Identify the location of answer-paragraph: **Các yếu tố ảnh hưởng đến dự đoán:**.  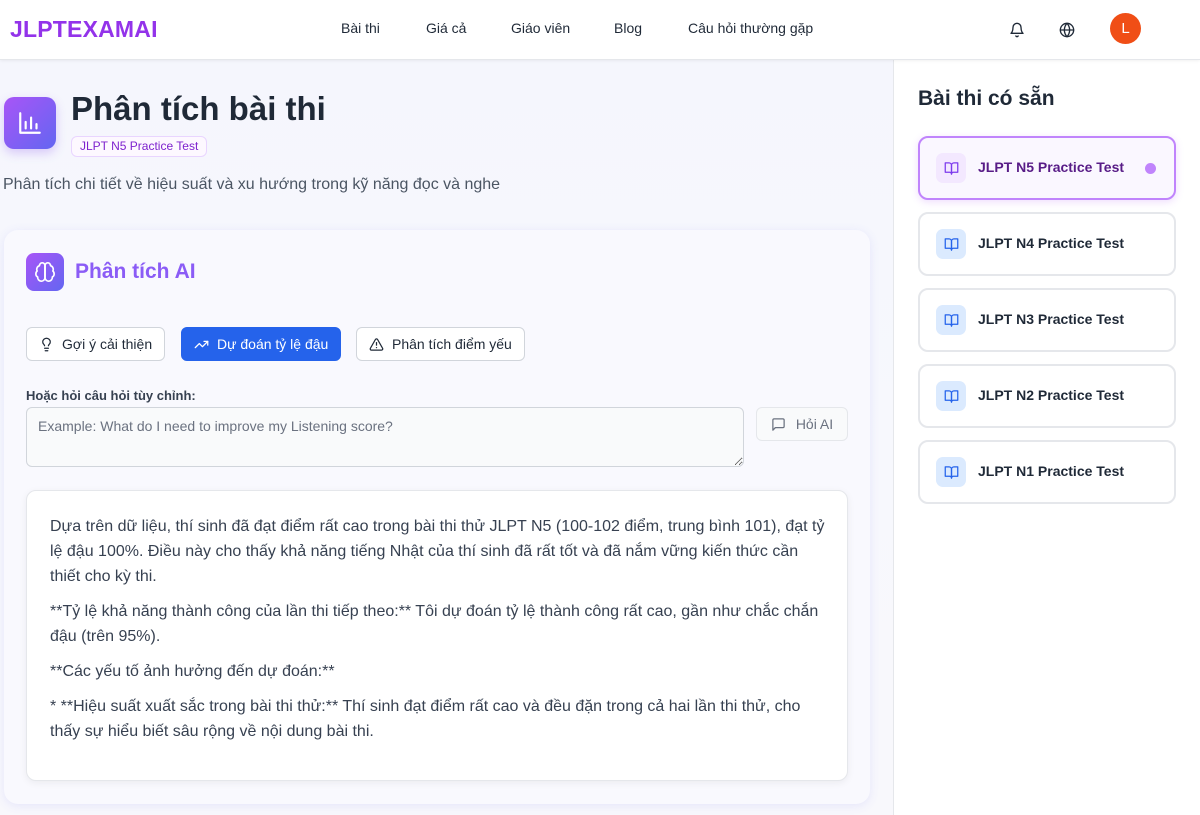
(192, 671).